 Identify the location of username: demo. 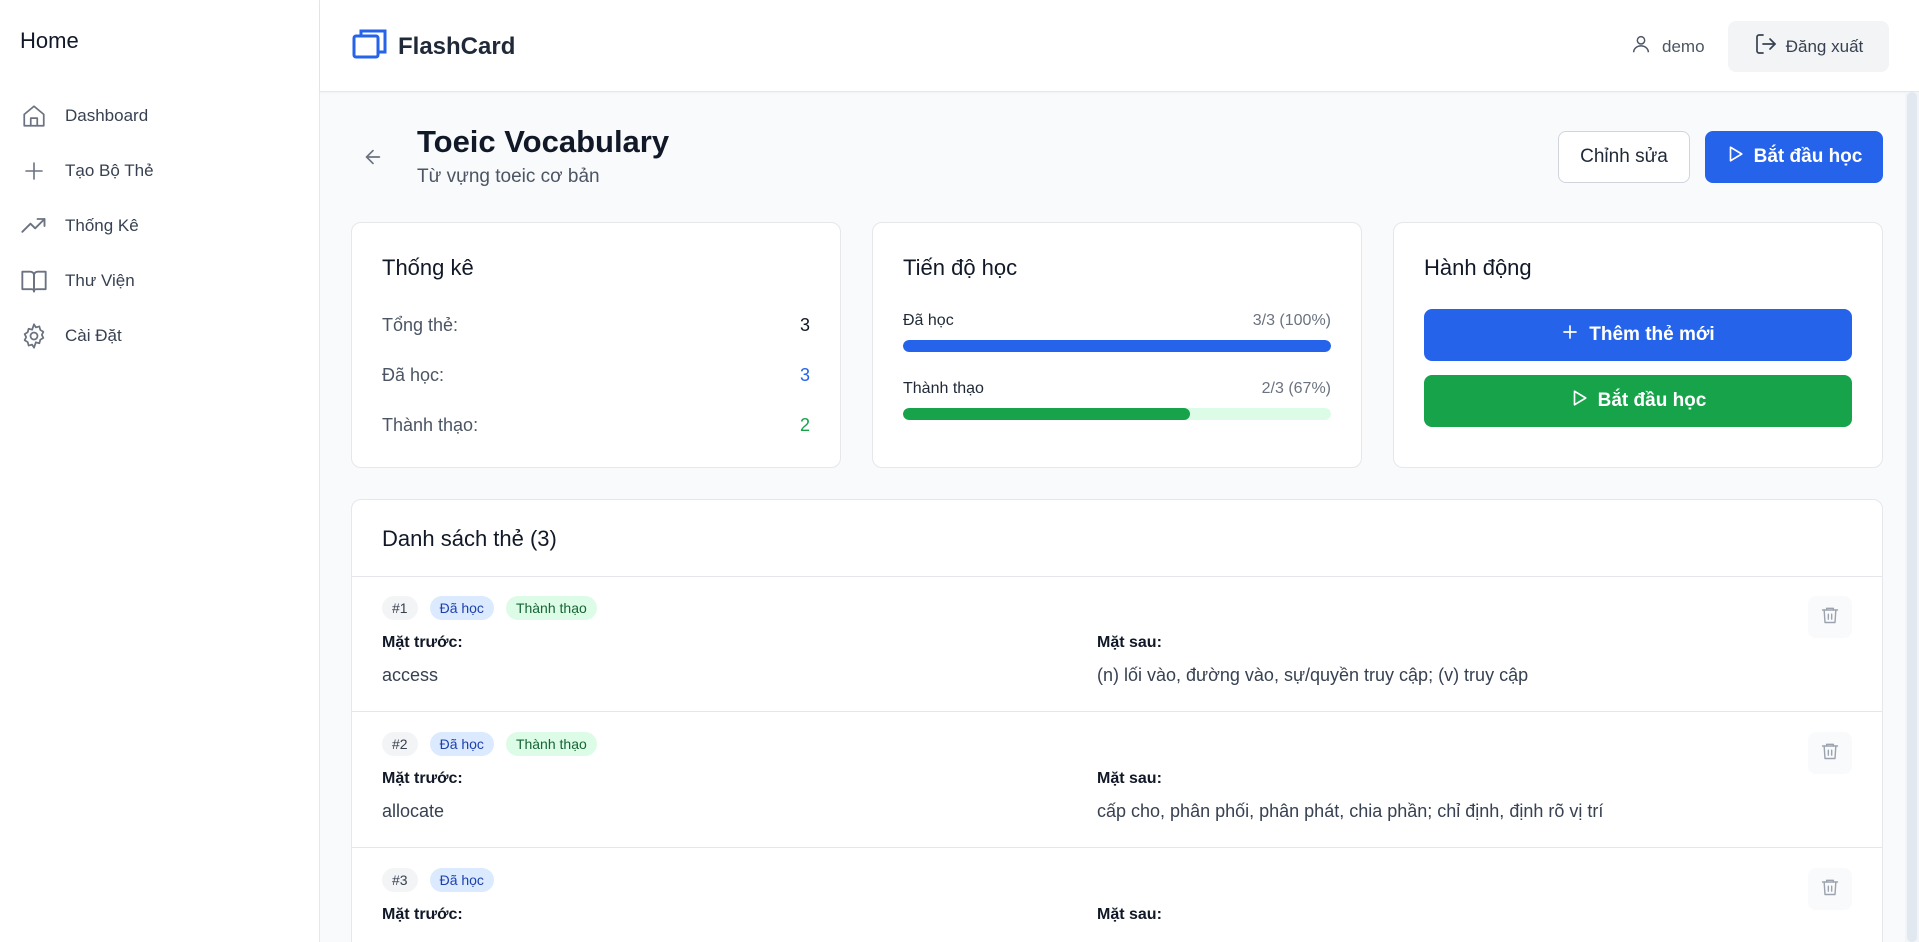
(1683, 46).